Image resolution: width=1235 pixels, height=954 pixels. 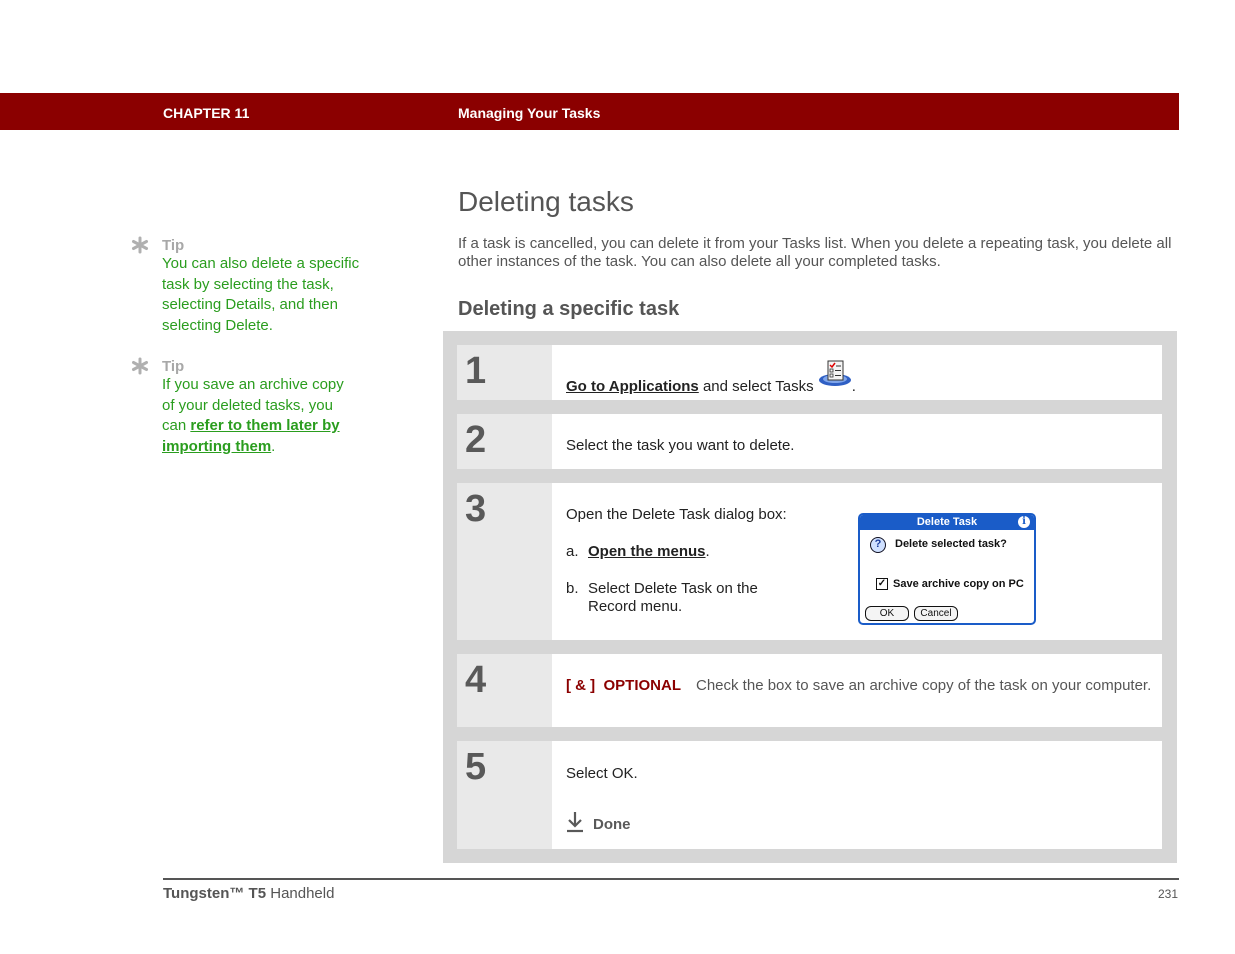 I want to click on substep-marker: b., so click(x=572, y=588).